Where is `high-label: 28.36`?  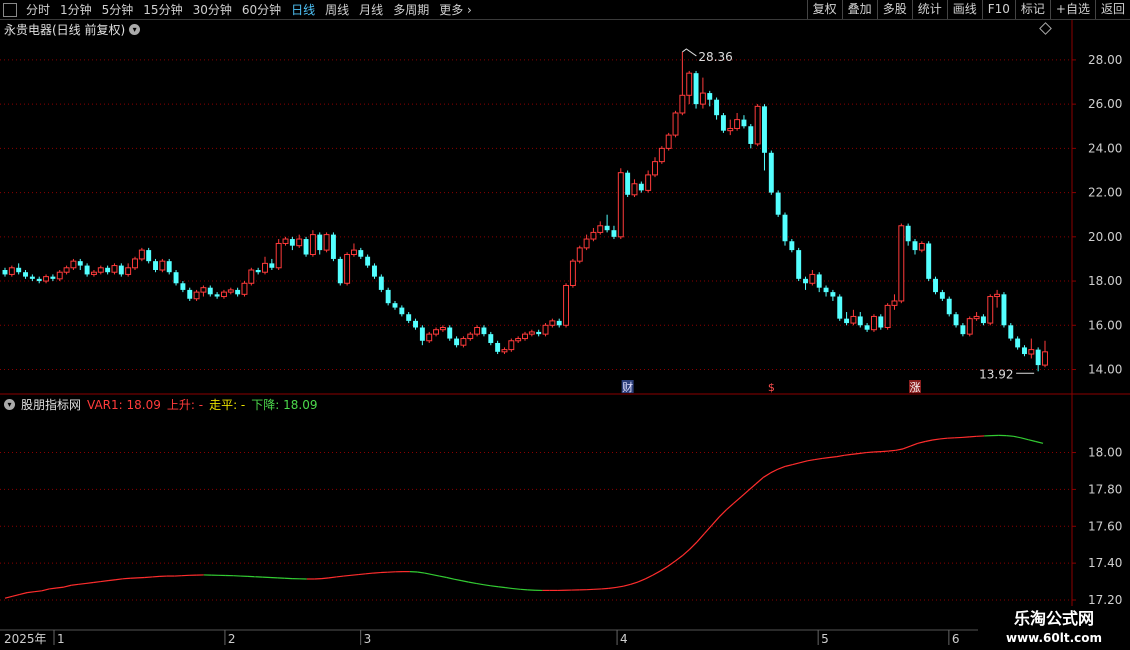 high-label: 28.36 is located at coordinates (715, 57).